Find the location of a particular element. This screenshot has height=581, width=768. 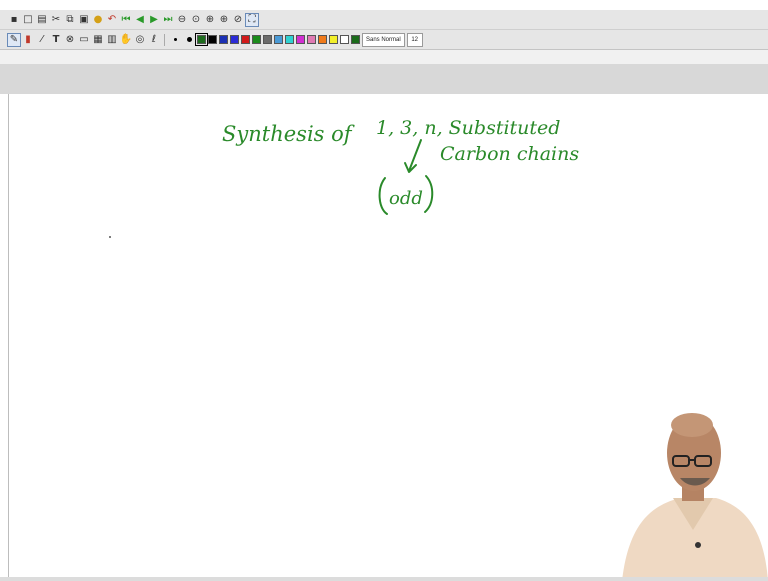

presenter-scalp is located at coordinates (692, 425).